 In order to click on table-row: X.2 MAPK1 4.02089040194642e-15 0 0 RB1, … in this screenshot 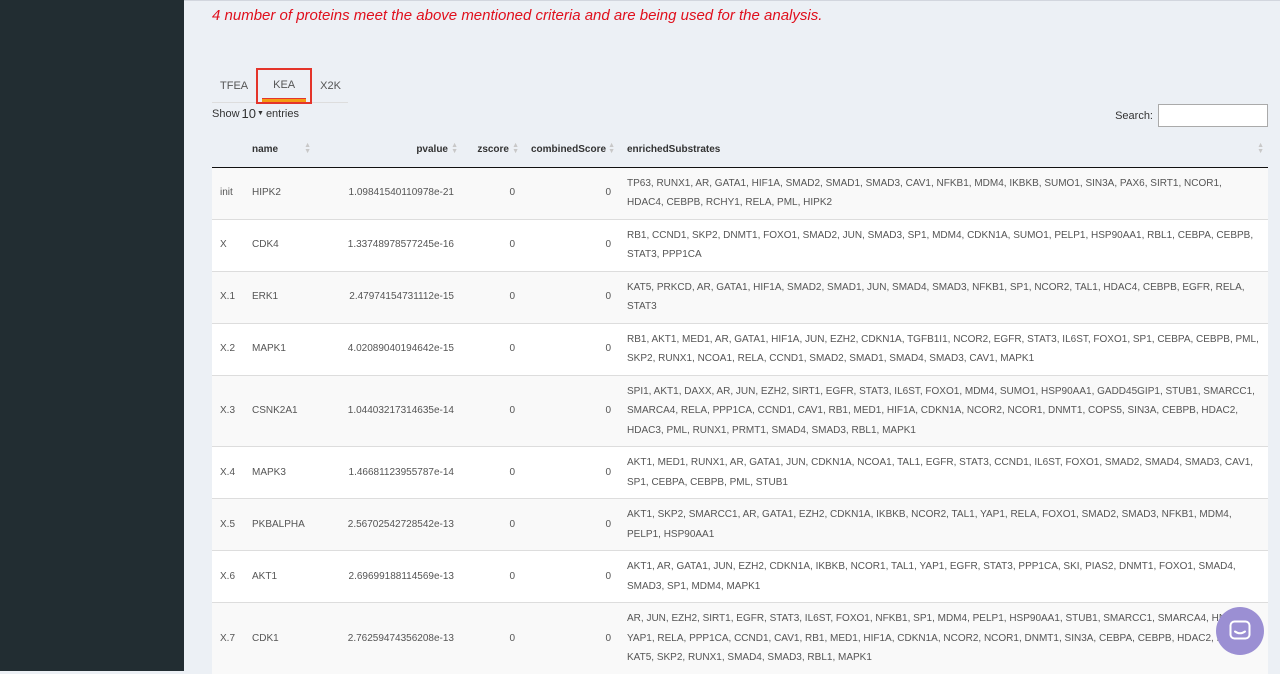, I will do `click(740, 348)`.